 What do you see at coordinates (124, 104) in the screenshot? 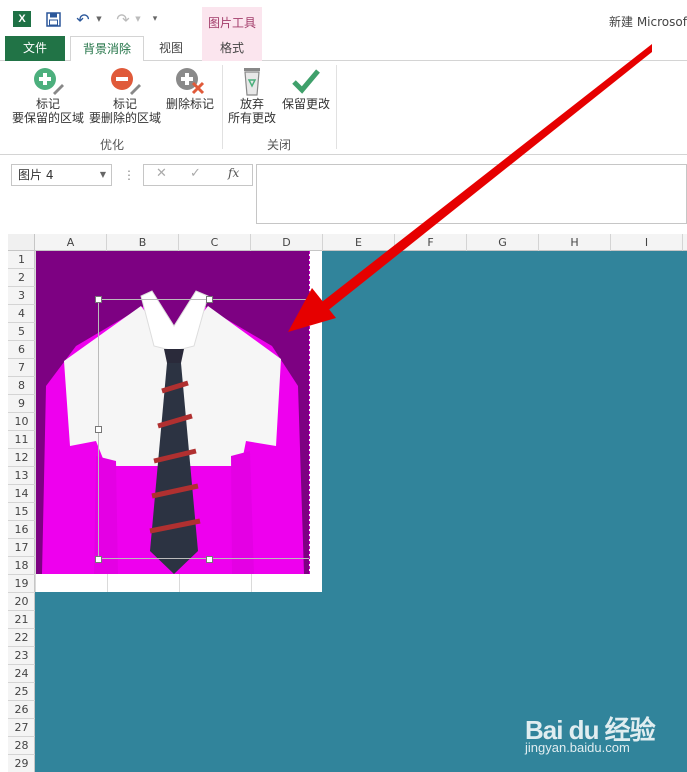
I see `mark-remove-label-1: 标记` at bounding box center [124, 104].